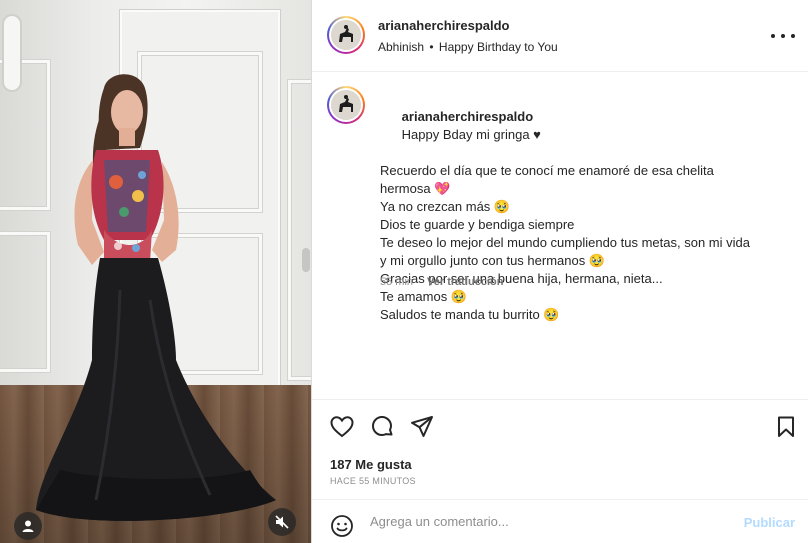 The image size is (808, 543). I want to click on caption-username: arianaherchirespaldo, so click(468, 116).